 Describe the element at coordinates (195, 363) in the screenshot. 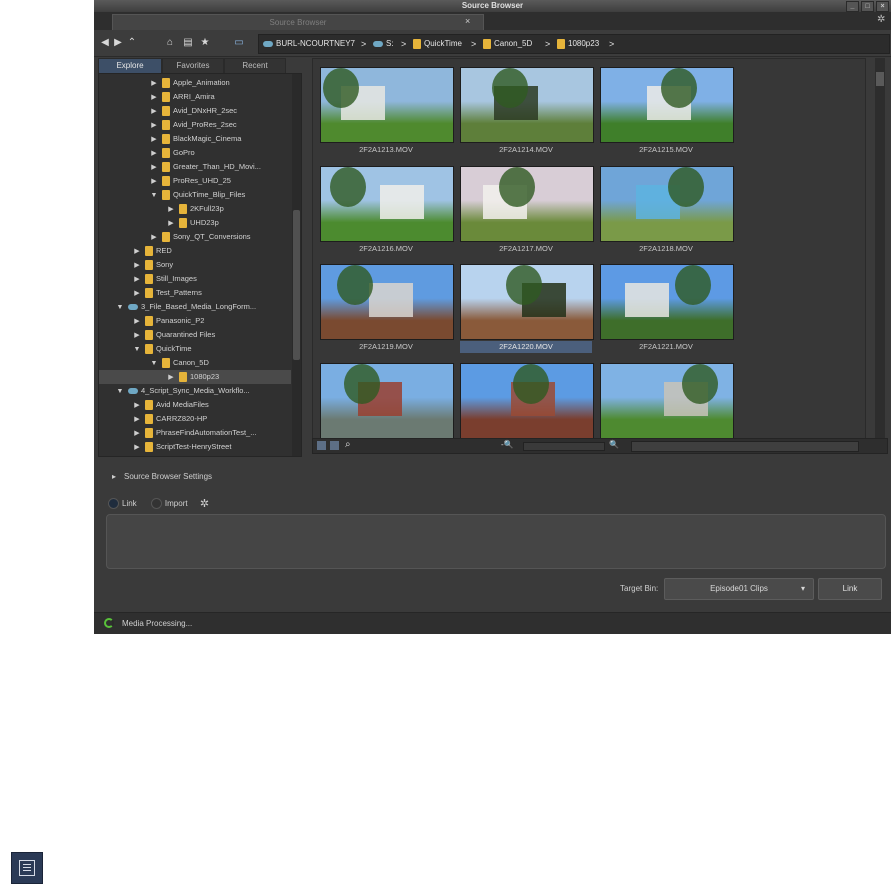

I see `tree-item: ▼ Canon_5D` at that location.